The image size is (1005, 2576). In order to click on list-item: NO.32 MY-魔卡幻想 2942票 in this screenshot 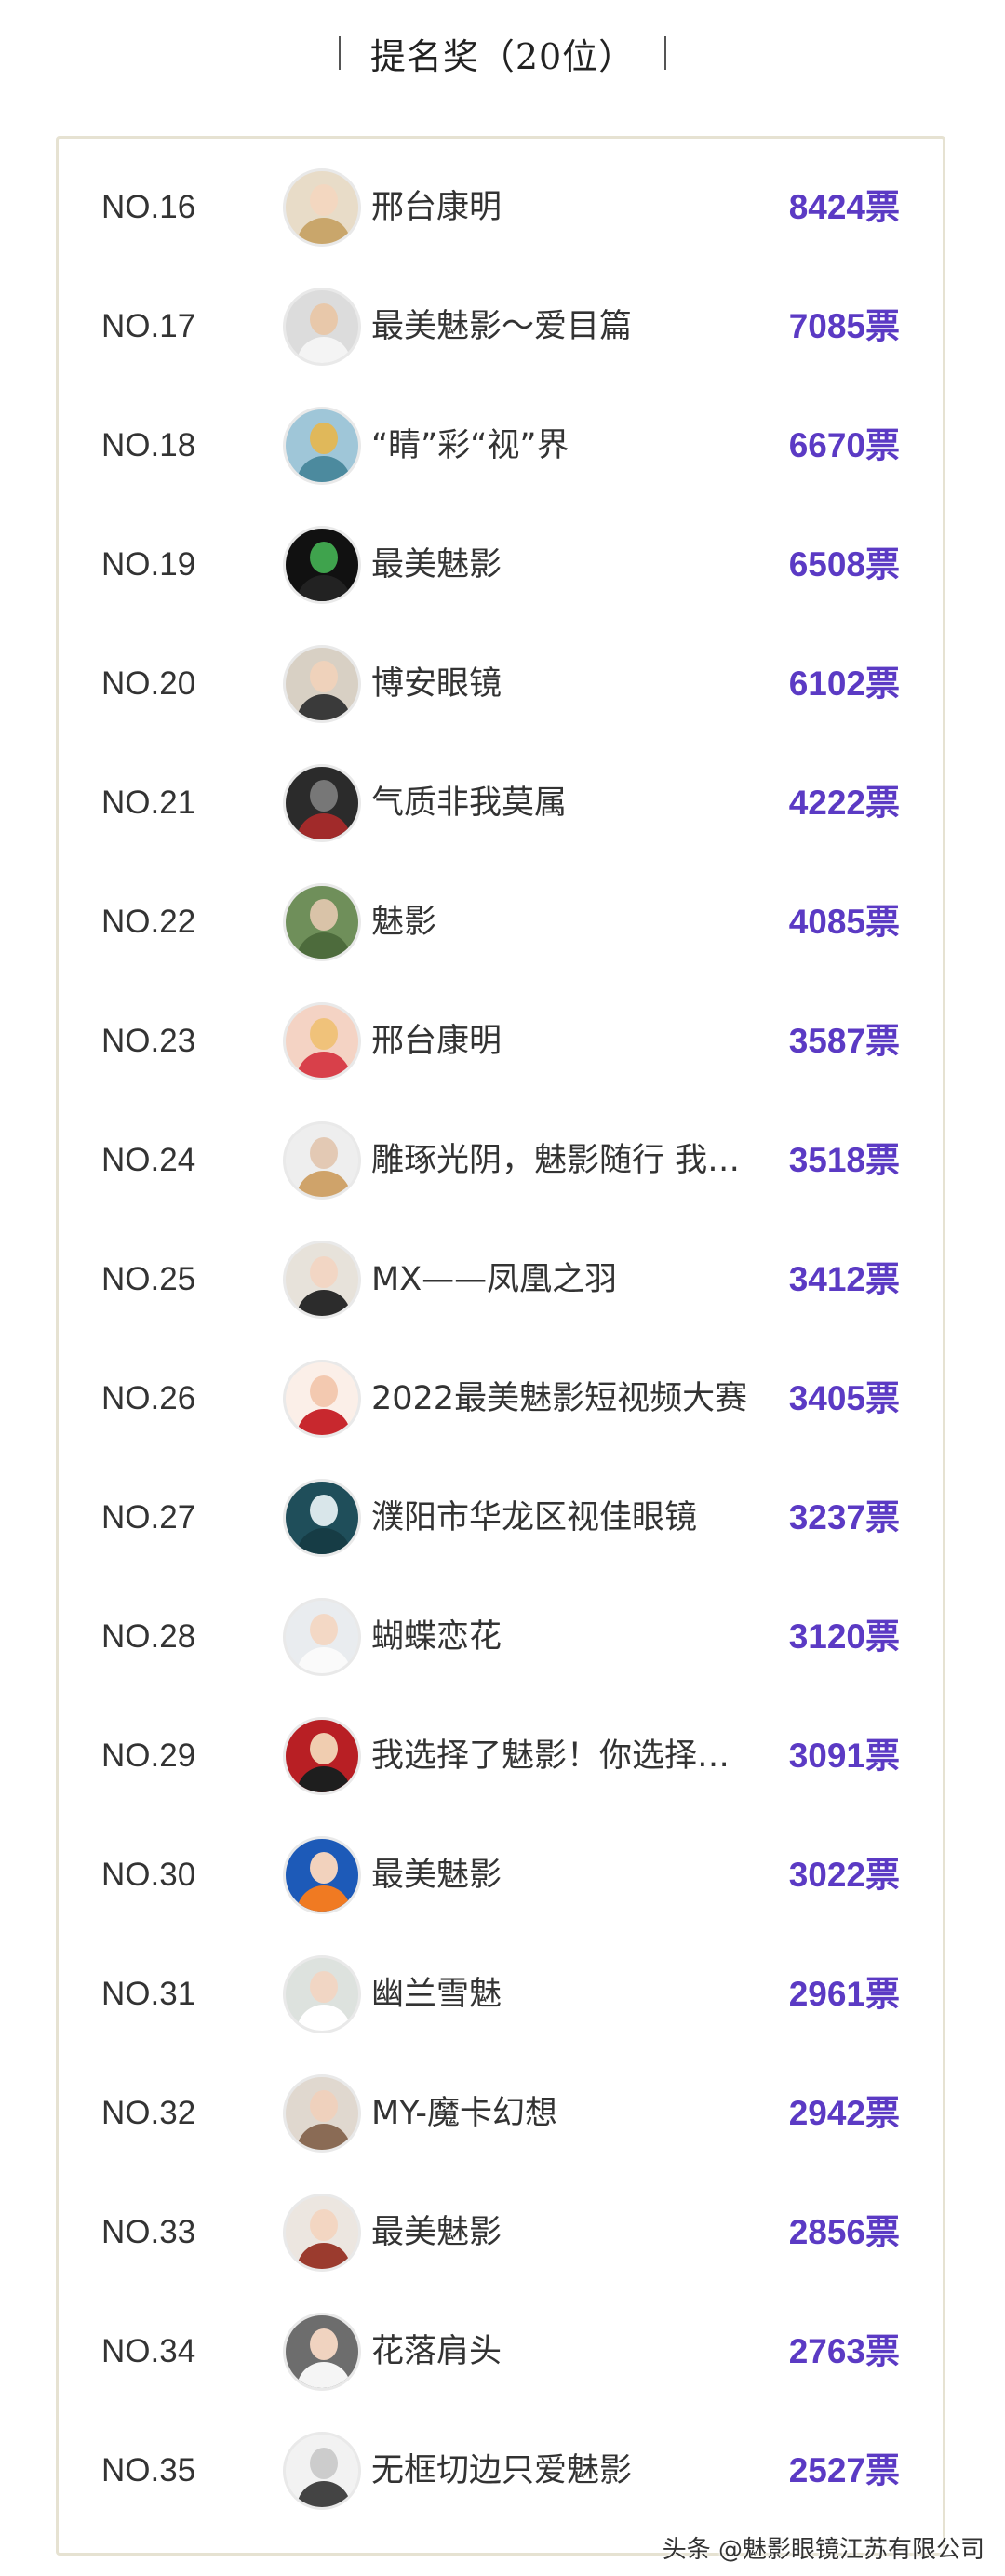, I will do `click(501, 2113)`.